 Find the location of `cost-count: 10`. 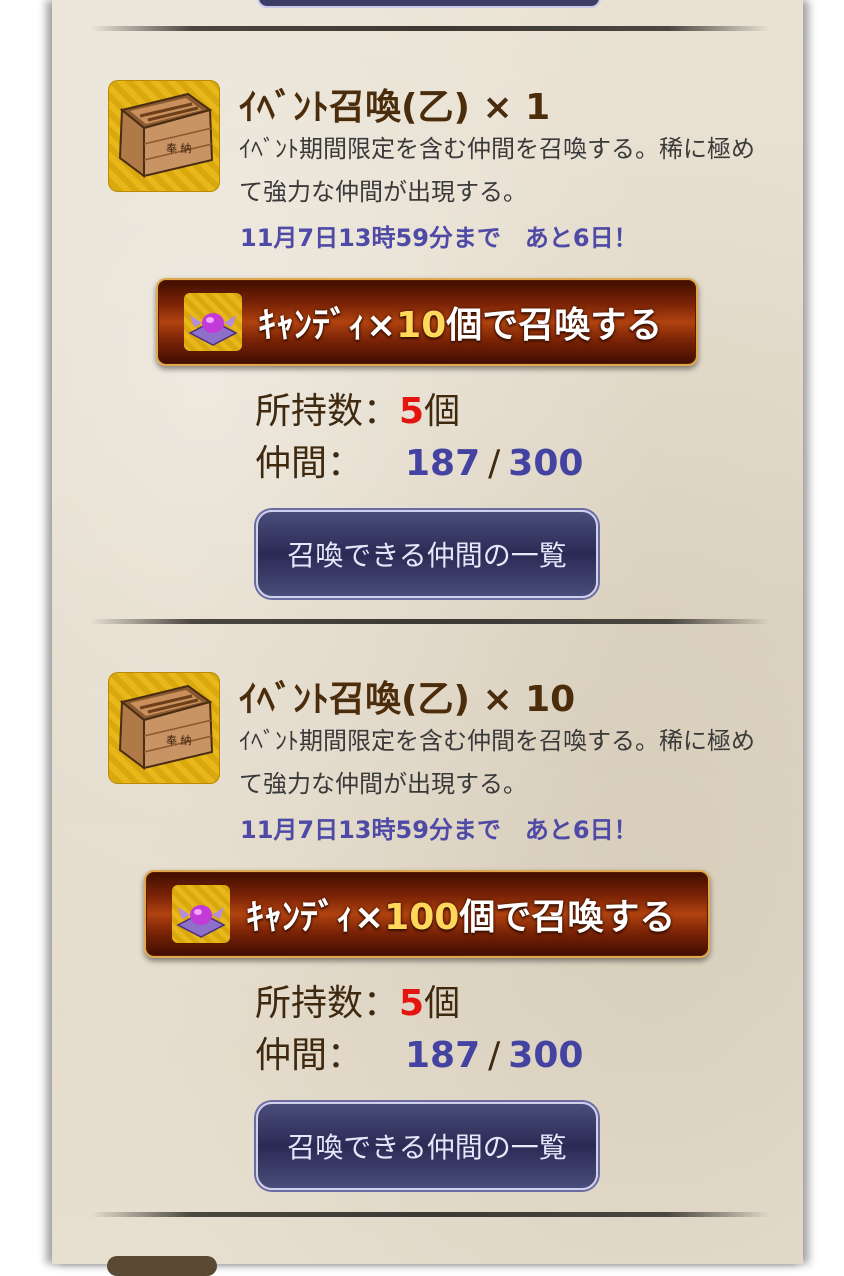

cost-count: 10 is located at coordinates (421, 325).